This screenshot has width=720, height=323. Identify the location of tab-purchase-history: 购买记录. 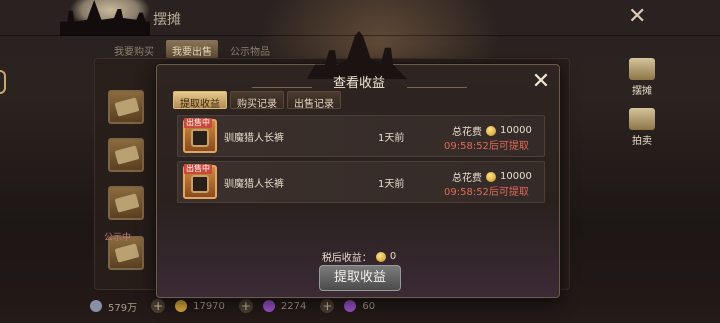
(257, 100).